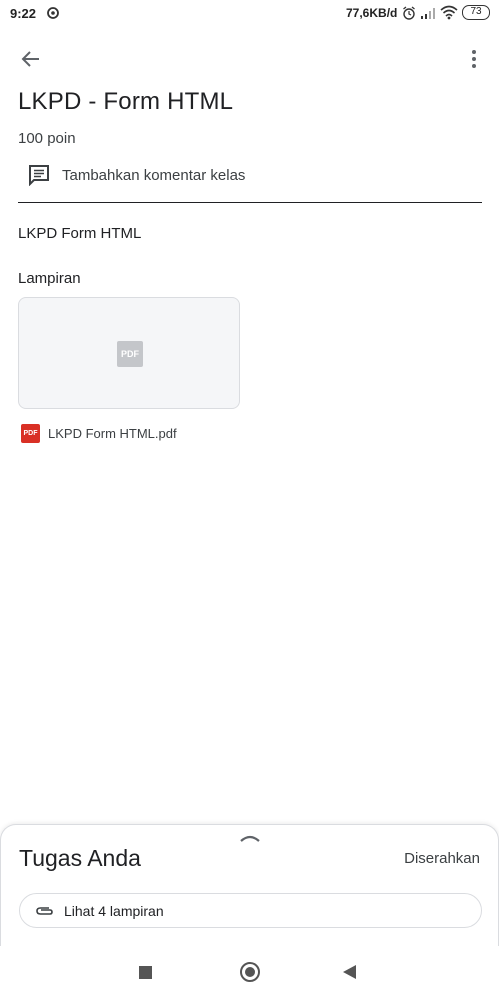 This screenshot has height=999, width=499. I want to click on pdf-file-icon: PDF, so click(30, 433).